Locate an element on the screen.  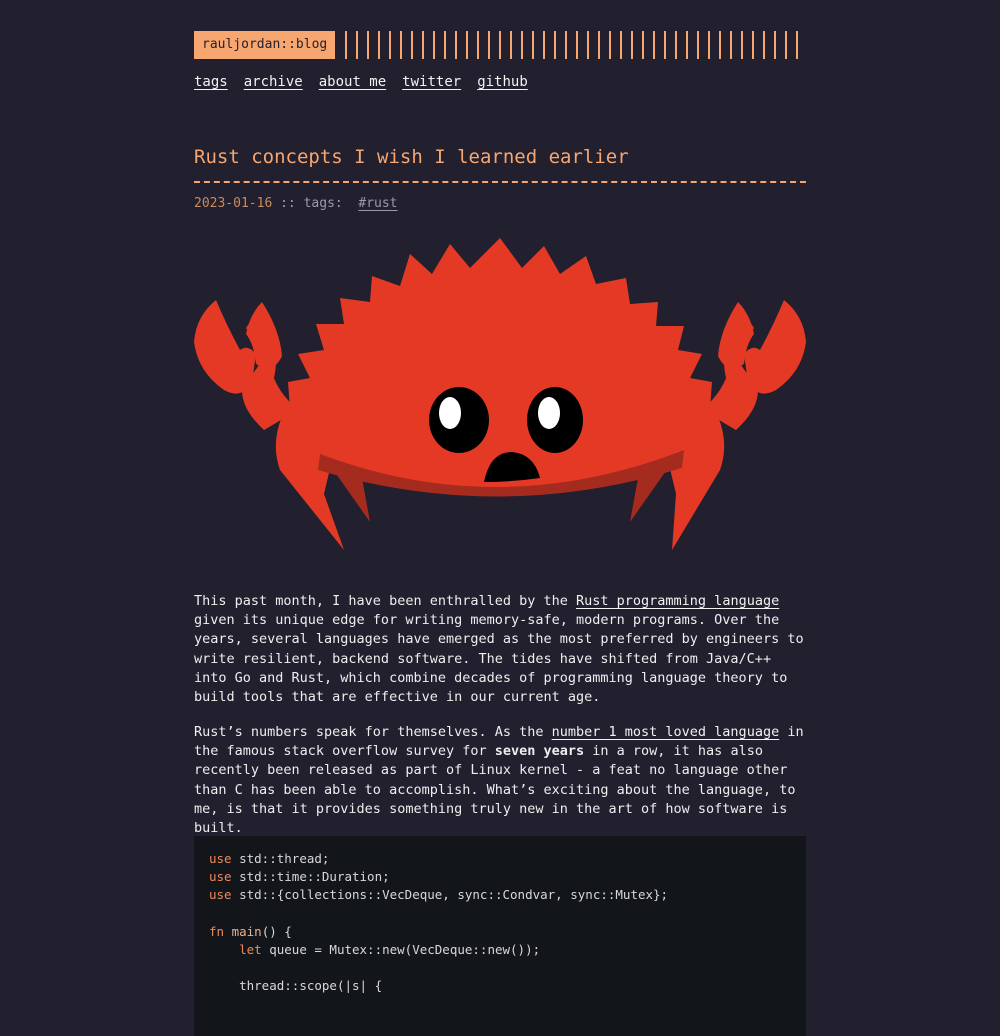
rust-language-link: Rust programming language is located at coordinates (677, 601).